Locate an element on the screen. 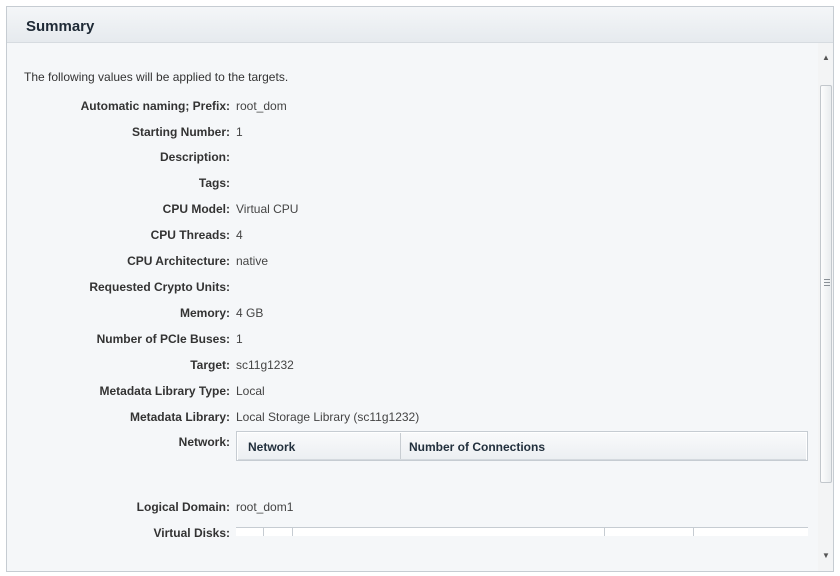 This screenshot has width=840, height=576. field-row-cpu-threads: CPU Threads: 4 is located at coordinates (407, 236).